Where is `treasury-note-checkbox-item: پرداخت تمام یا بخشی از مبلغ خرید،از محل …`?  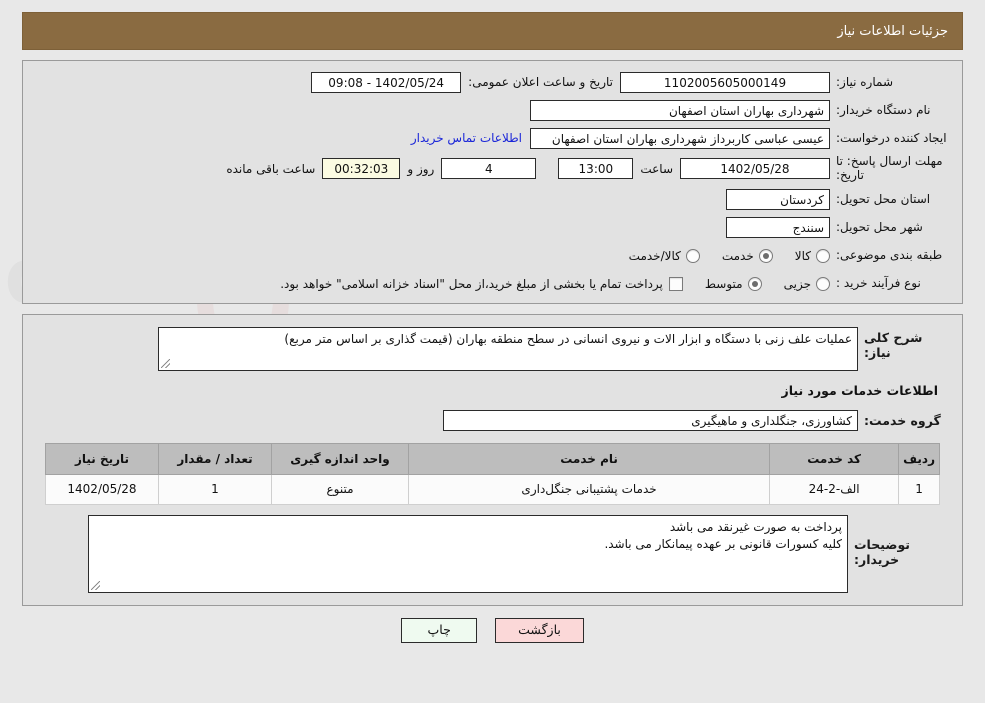 treasury-note-checkbox-item: پرداخت تمام یا بخشی از مبلغ خرید،از محل … is located at coordinates (481, 283).